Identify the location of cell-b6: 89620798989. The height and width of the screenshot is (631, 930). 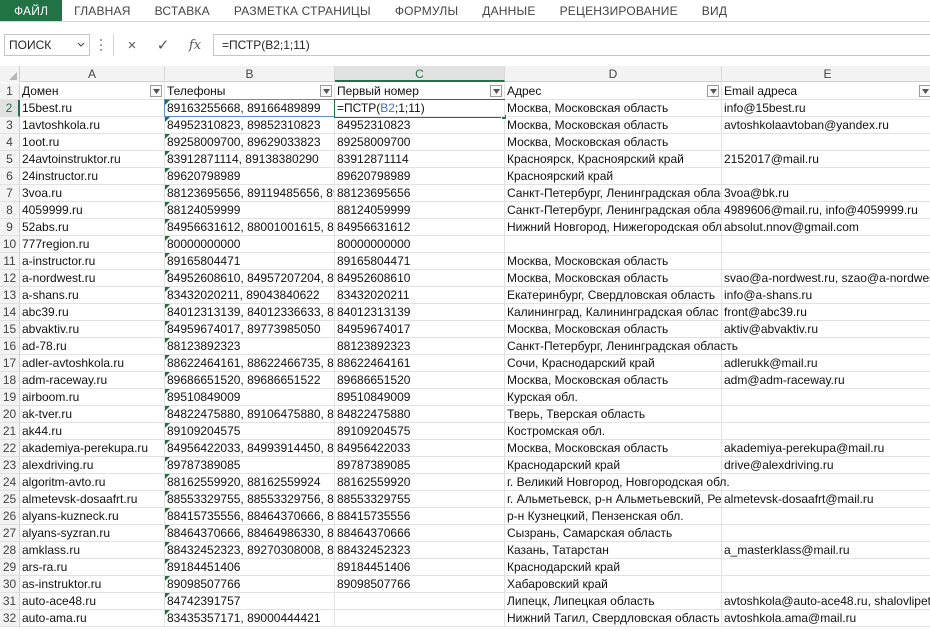
(250, 176).